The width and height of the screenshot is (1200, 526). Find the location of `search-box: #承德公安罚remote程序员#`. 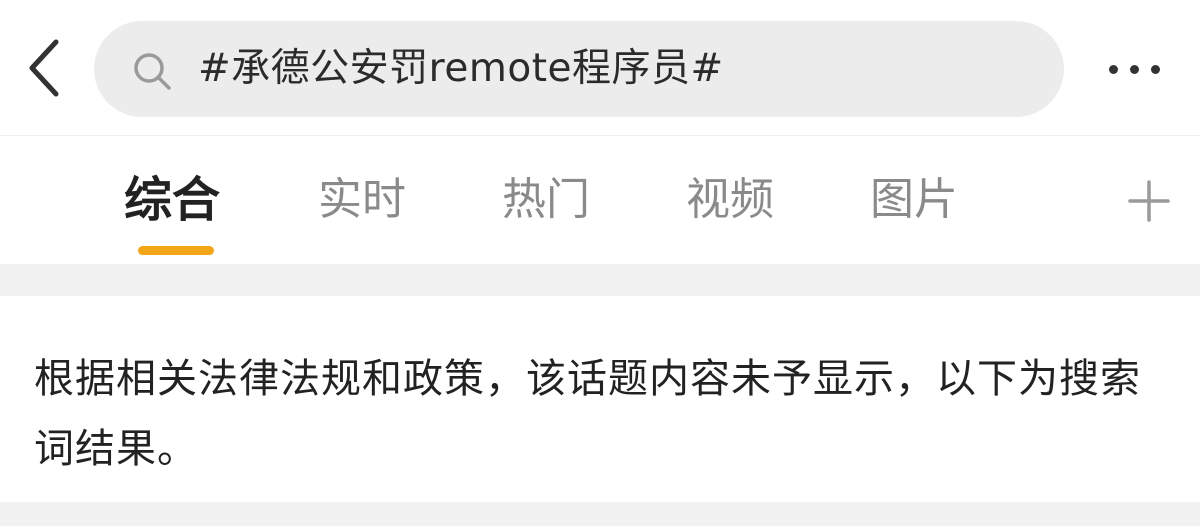

search-box: #承德公安罚remote程序员# is located at coordinates (579, 69).